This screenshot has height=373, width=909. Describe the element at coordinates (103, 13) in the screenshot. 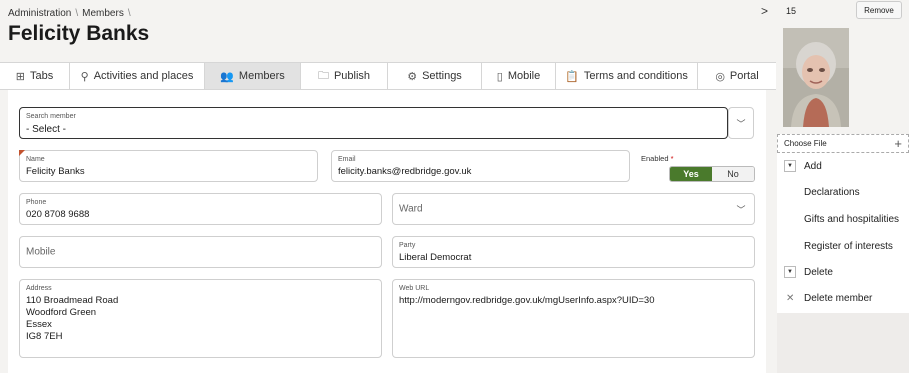

I see `breadcrumb-members: Members` at that location.